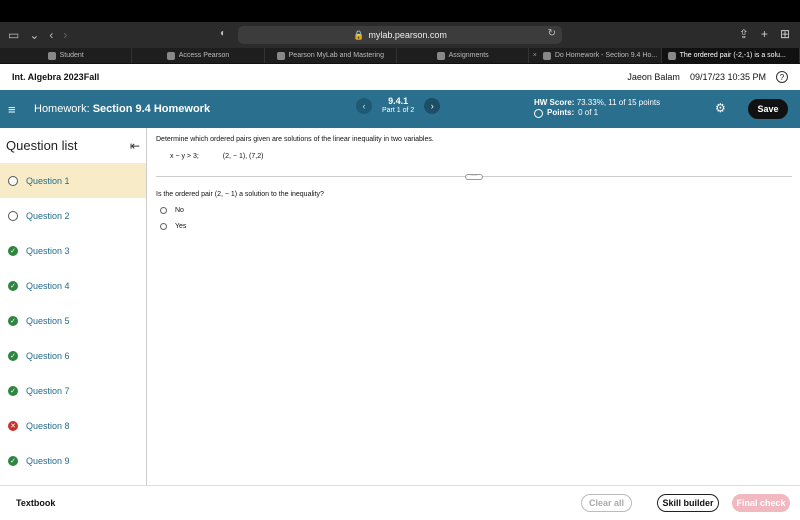 The height and width of the screenshot is (520, 800). I want to click on tab-label: Access Pearson, so click(204, 55).